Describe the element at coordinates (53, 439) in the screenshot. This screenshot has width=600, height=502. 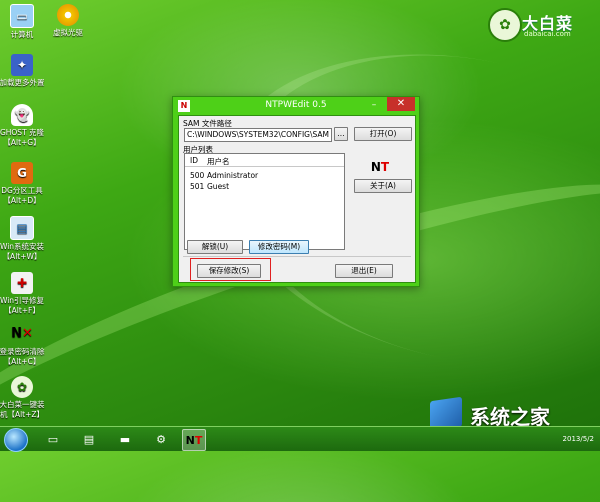
I see `taskbar-computer-icon: ▭` at that location.